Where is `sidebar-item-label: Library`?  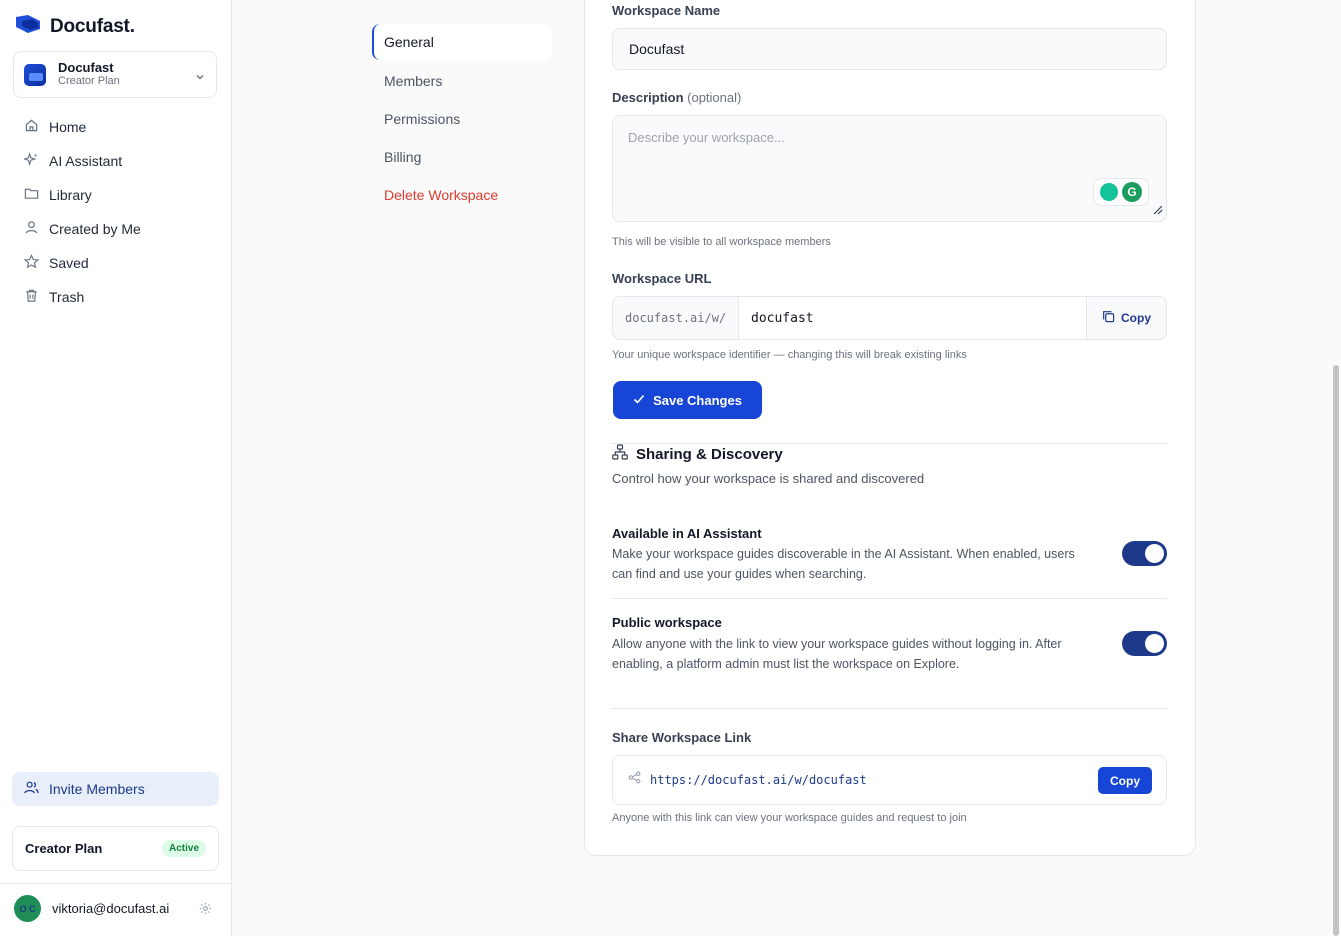
sidebar-item-label: Library is located at coordinates (70, 195).